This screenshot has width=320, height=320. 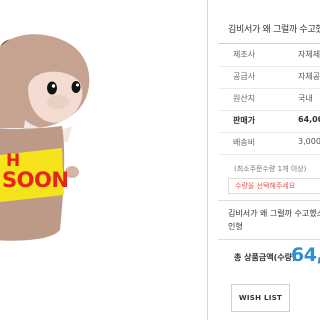 What do you see at coordinates (309, 141) in the screenshot?
I see `spec-value: 3,000` at bounding box center [309, 141].